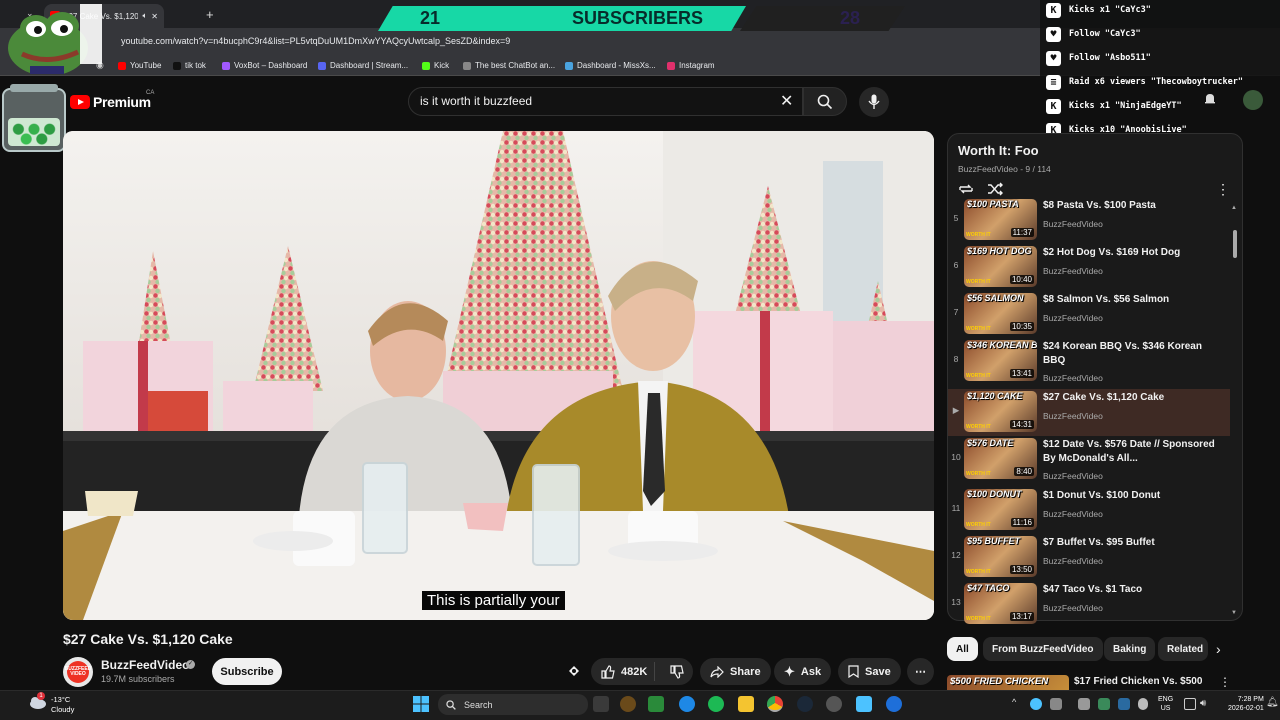 The width and height of the screenshot is (1280, 720). Describe the element at coordinates (825, 101) in the screenshot. I see `search-button` at that location.